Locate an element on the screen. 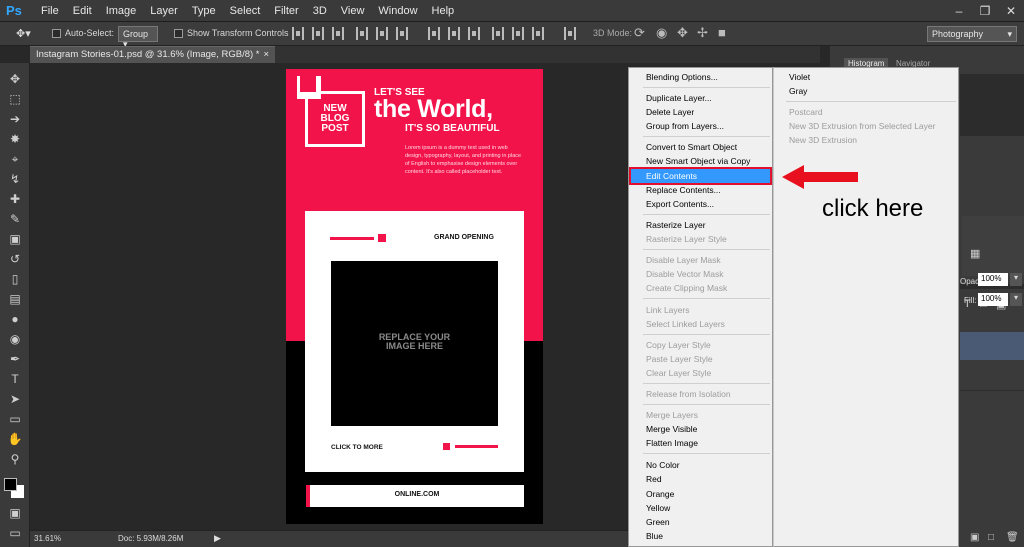 Image resolution: width=1024 pixels, height=547 pixels. menu-item-release-isolation: Release from Isolation is located at coordinates (688, 394).